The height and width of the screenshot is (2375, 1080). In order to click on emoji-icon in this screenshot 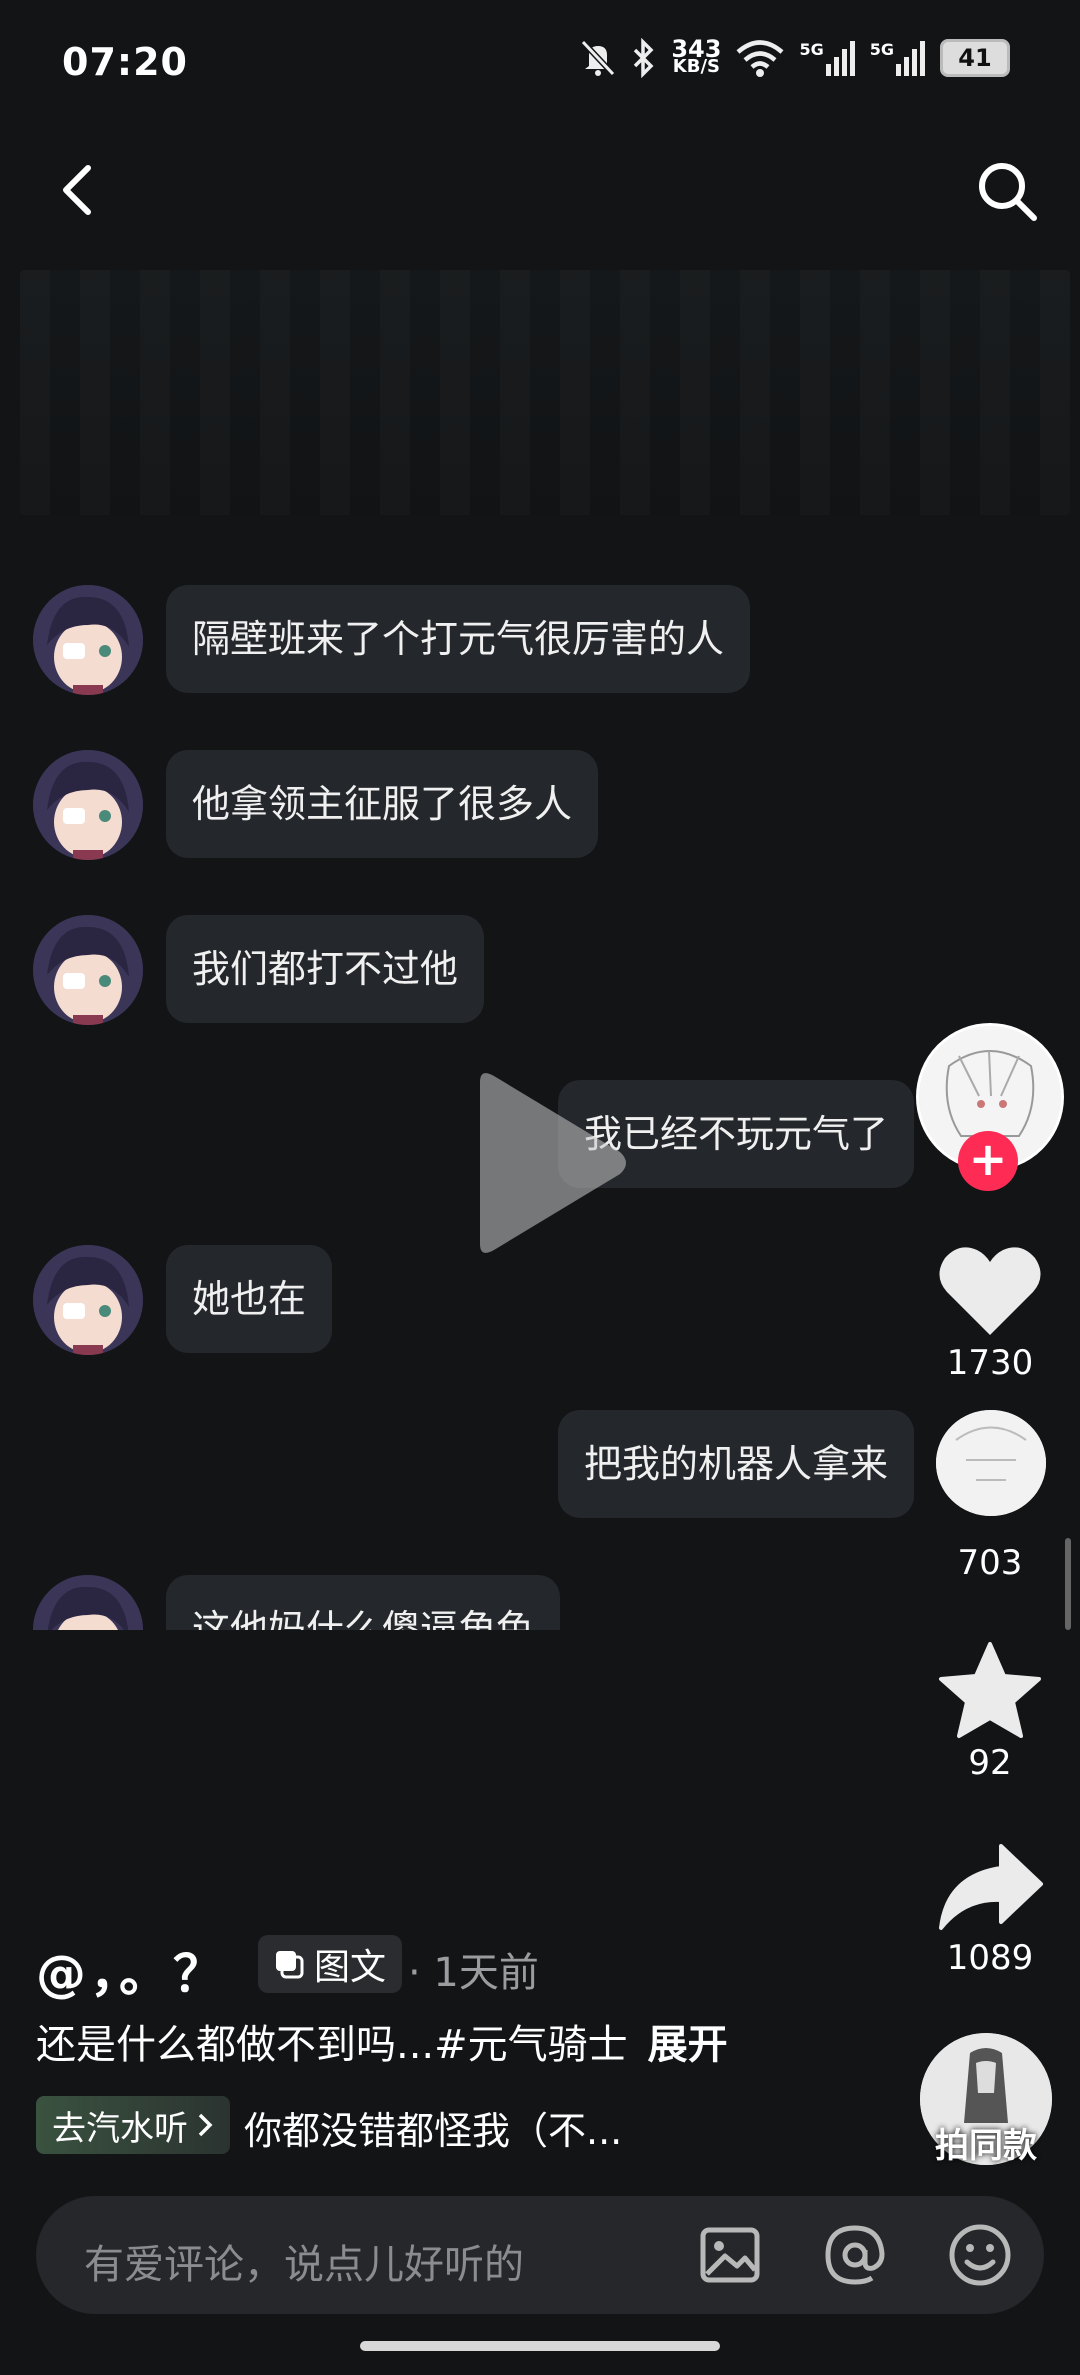, I will do `click(980, 2255)`.